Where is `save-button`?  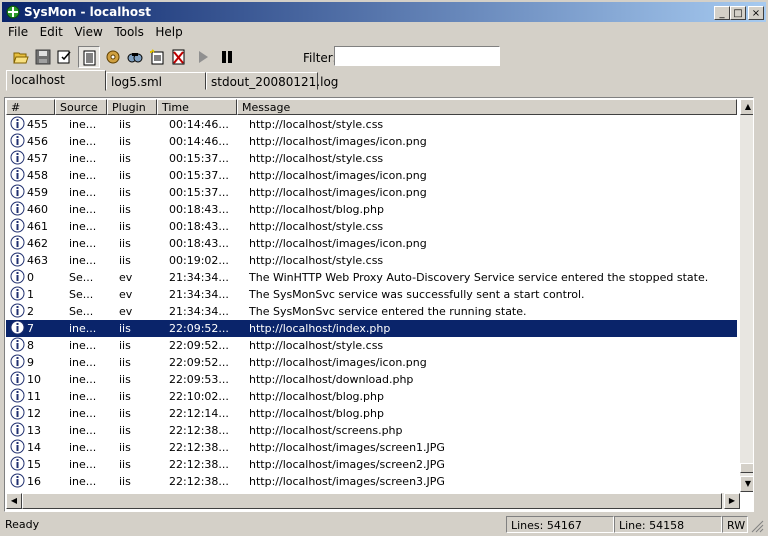 save-button is located at coordinates (43, 57).